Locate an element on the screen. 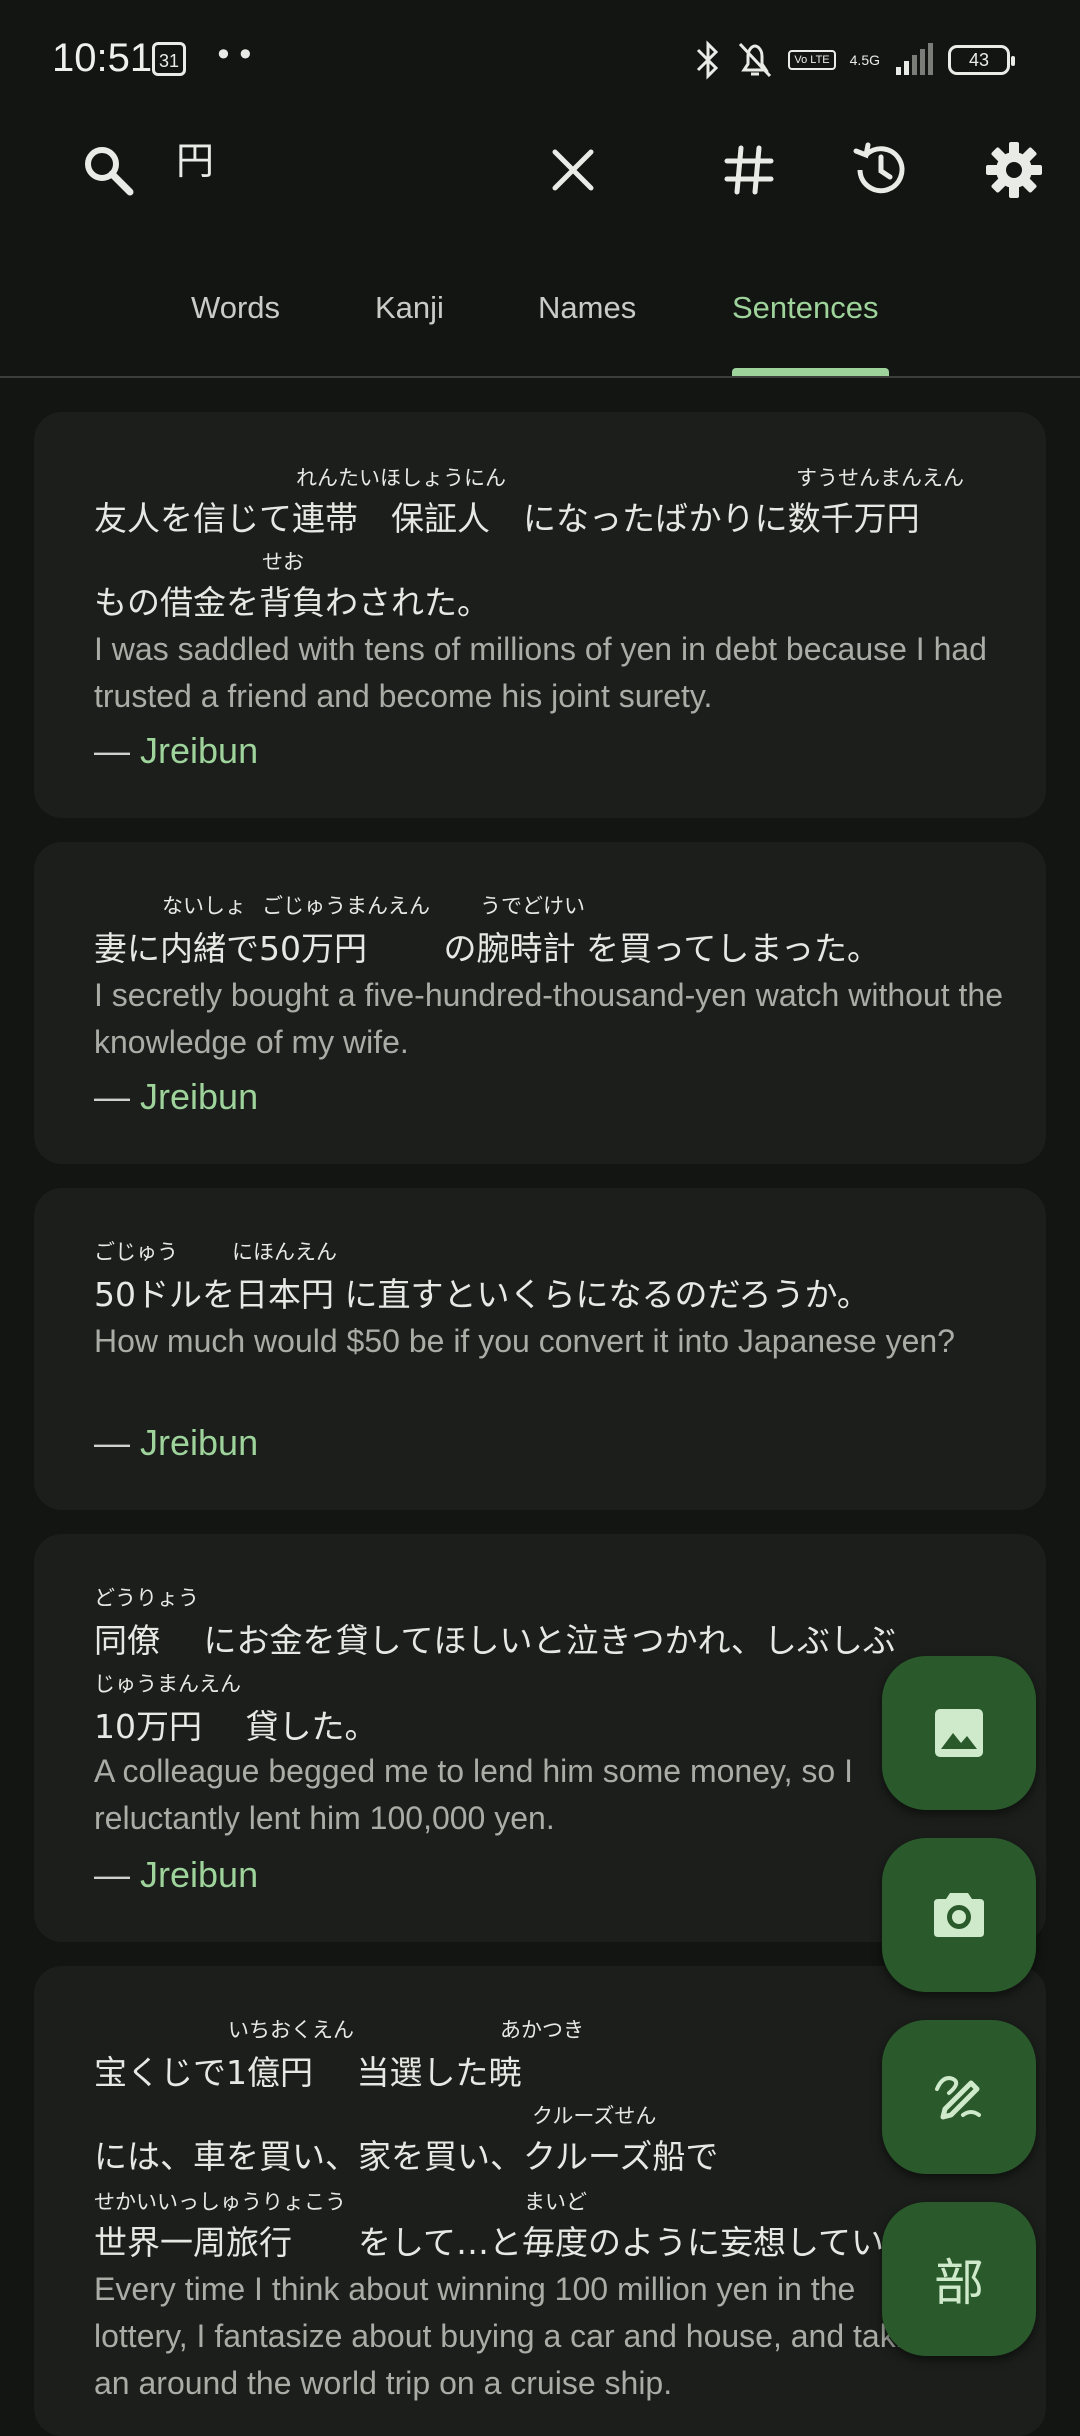 The image size is (1080, 2436). japanese-sentence-line: 世界一周旅行 をして…と毎度のように妄想してい is located at coordinates (489, 2242).